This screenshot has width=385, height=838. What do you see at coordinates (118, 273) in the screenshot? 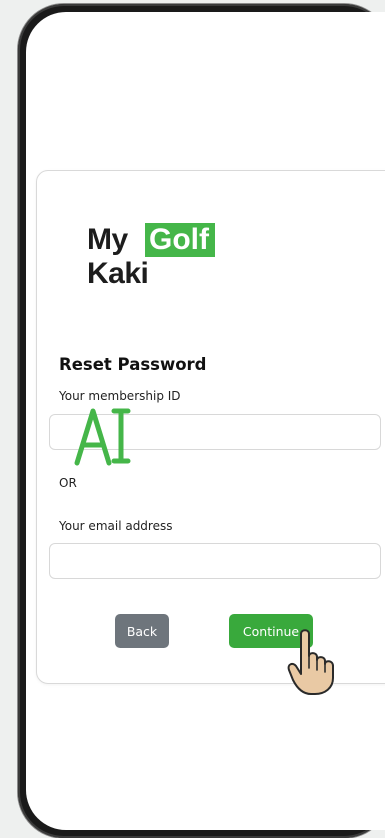
I see `logo-word-kaki: Kaki` at bounding box center [118, 273].